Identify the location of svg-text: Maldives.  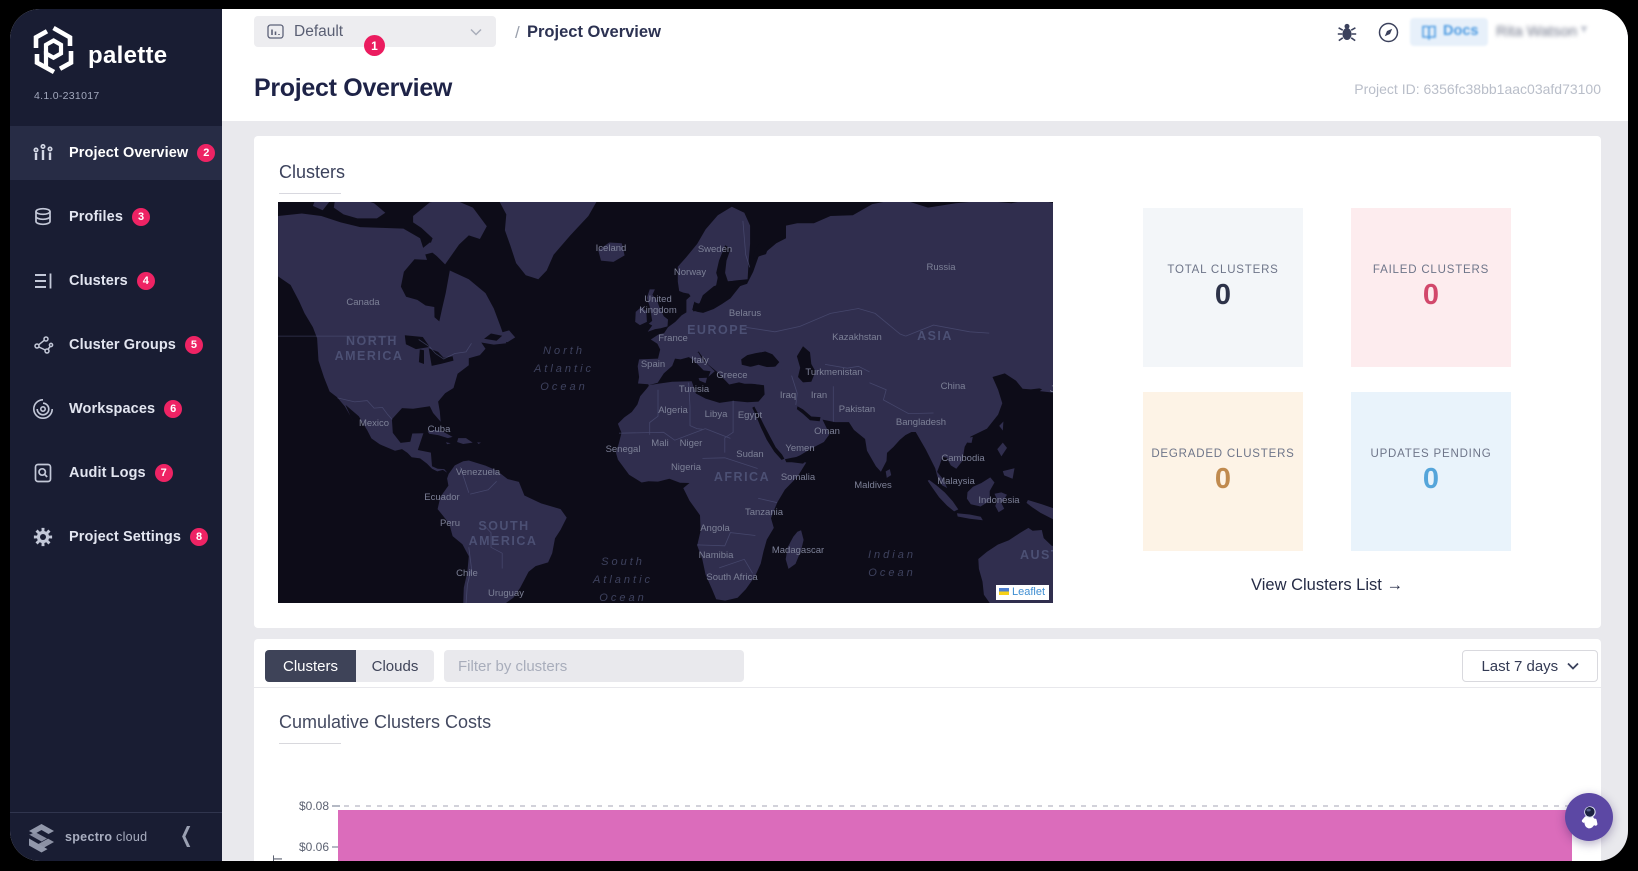
(873, 485).